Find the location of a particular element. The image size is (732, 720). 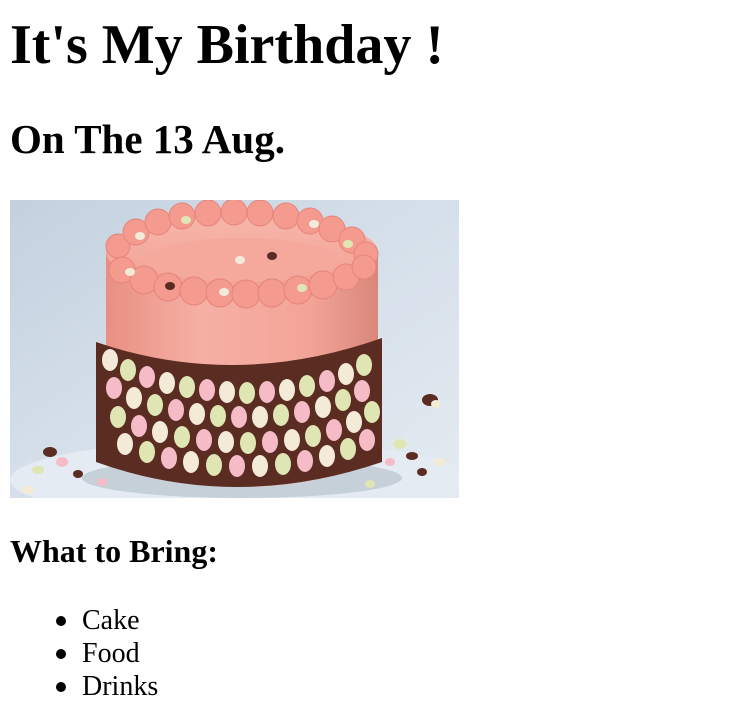

list-item: Drinks is located at coordinates (107, 686).